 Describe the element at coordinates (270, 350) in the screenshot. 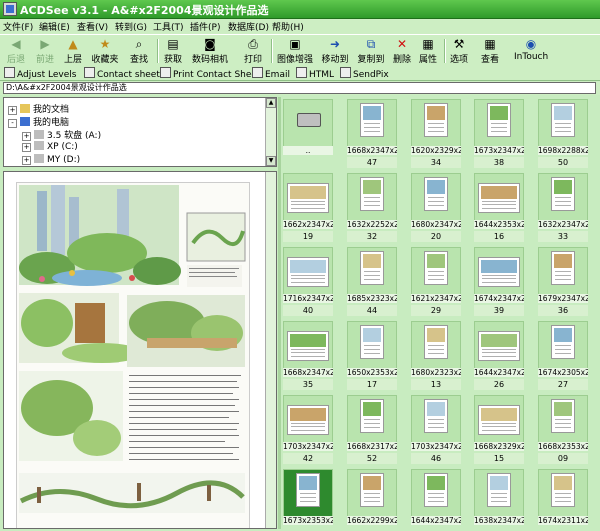

I see `preview-scrollbar` at that location.